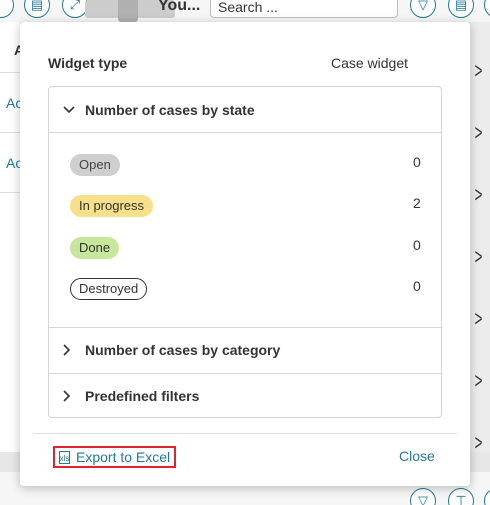  I want to click on section-cases-by-state: Number of cases by state, so click(245, 110).